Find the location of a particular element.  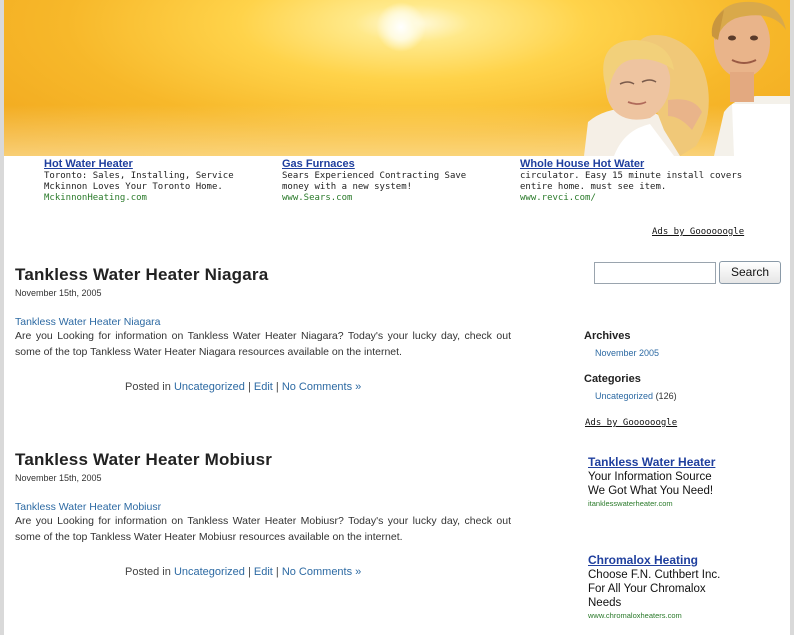

ad-url: itanklesswaterheater.com is located at coordinates (668, 503).